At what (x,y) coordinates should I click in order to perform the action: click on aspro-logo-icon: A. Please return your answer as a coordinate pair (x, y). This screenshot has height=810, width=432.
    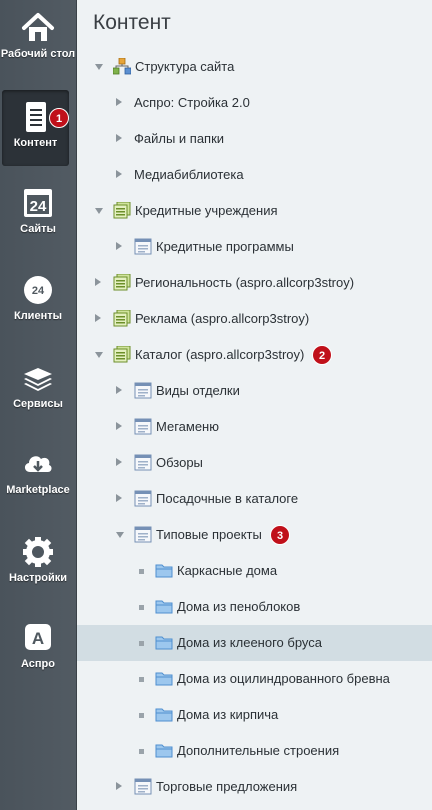
    Looking at the image, I should click on (38, 637).